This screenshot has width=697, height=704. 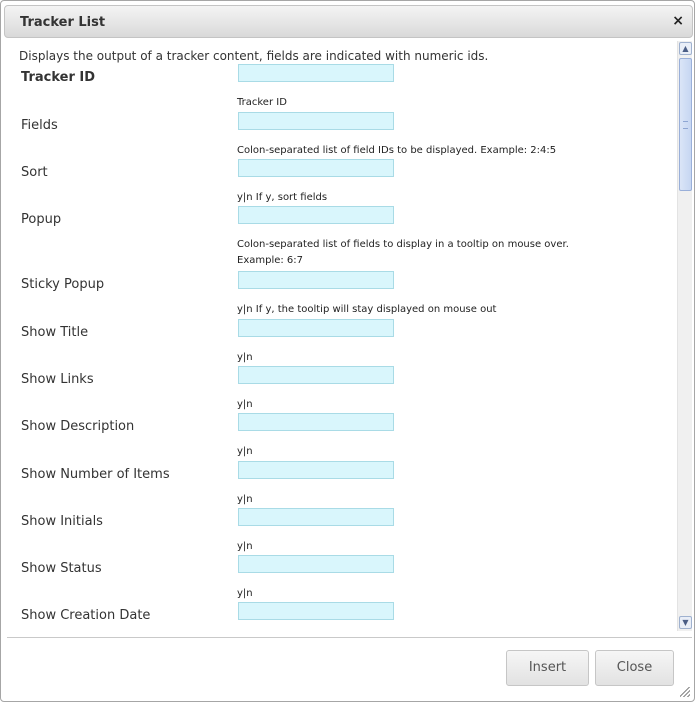 I want to click on field-label: Sort, so click(x=34, y=172).